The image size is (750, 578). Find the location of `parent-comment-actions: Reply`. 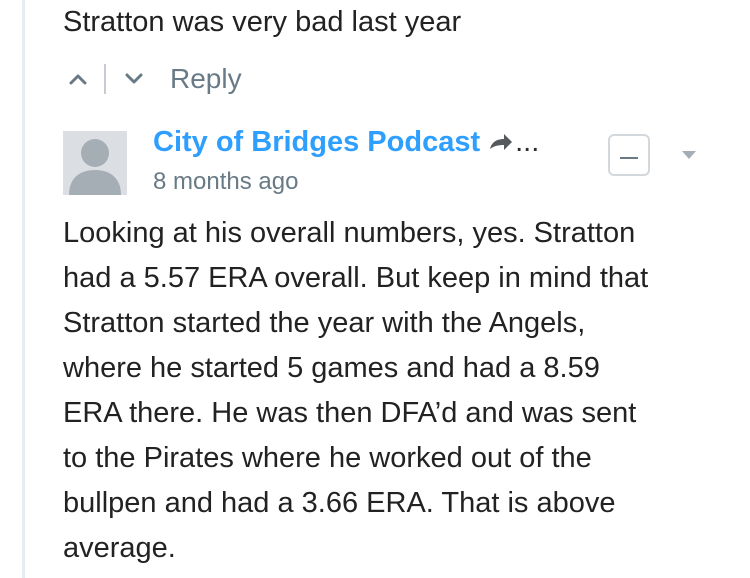

parent-comment-actions: Reply is located at coordinates (153, 79).